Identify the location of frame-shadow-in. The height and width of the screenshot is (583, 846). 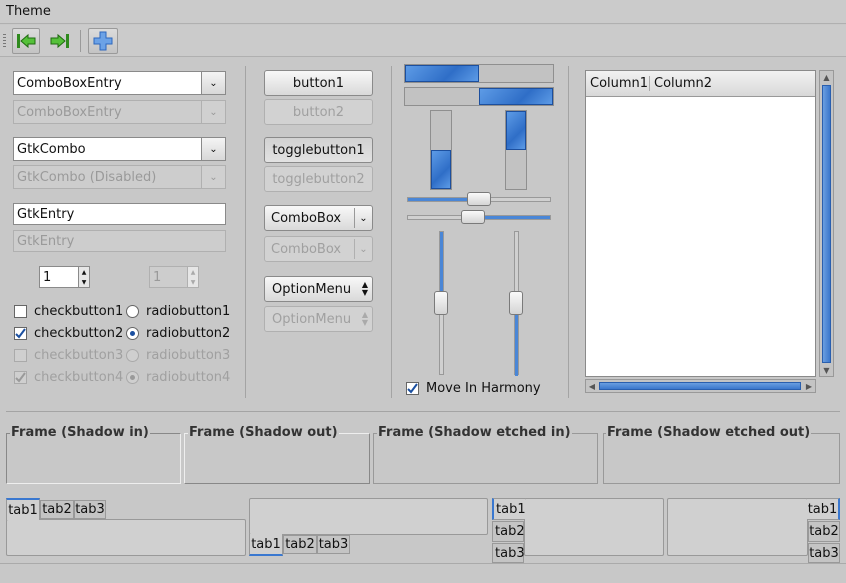
(93, 458).